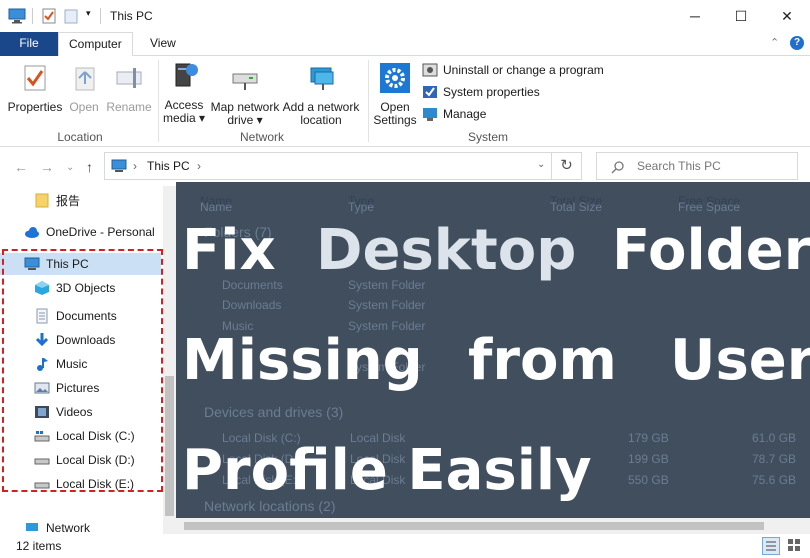 This screenshot has width=810, height=558. What do you see at coordinates (100, 232) in the screenshot?
I see `nav-item-label: OneDrive - Personal` at bounding box center [100, 232].